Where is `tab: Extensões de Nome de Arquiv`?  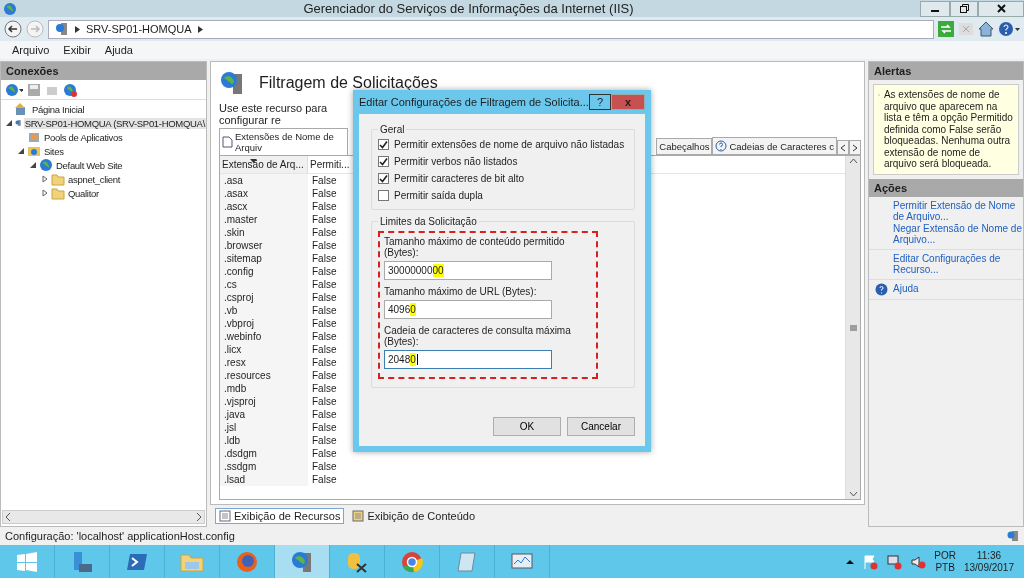
tab: Extensões de Nome de Arquiv is located at coordinates (283, 141).